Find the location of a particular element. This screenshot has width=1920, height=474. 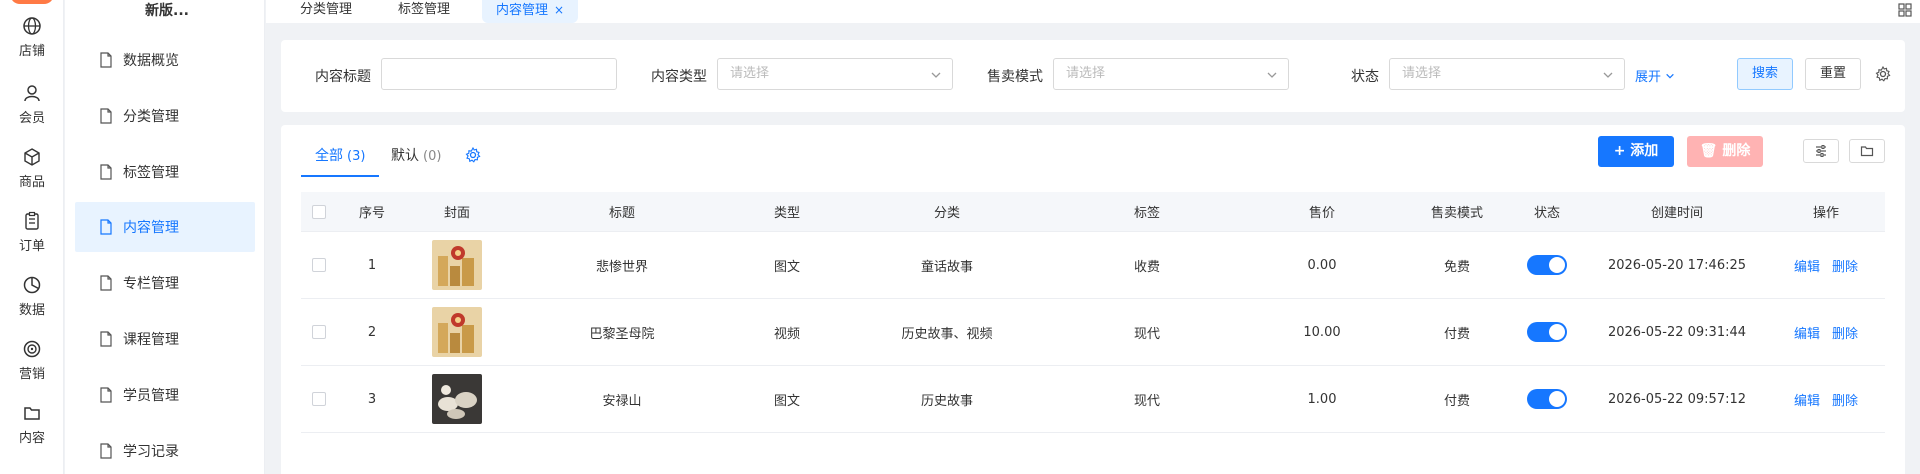

sidebar-item-label: 数据概览 is located at coordinates (151, 61).